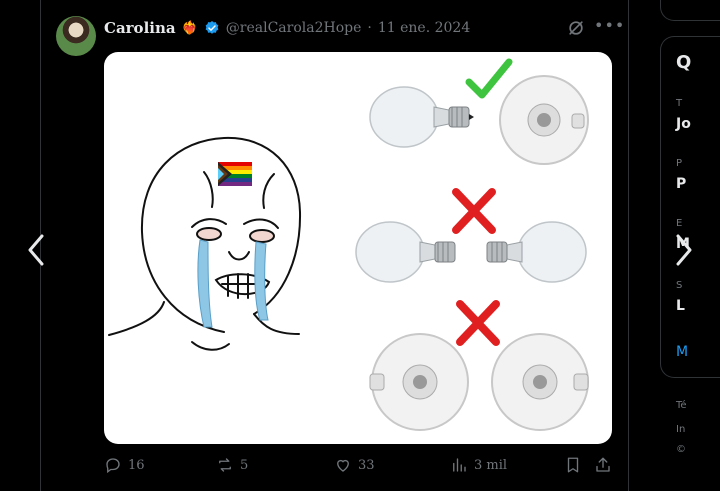 The width and height of the screenshot is (720, 491). Describe the element at coordinates (683, 124) in the screenshot. I see `sidebar-f1-value: Jo` at that location.